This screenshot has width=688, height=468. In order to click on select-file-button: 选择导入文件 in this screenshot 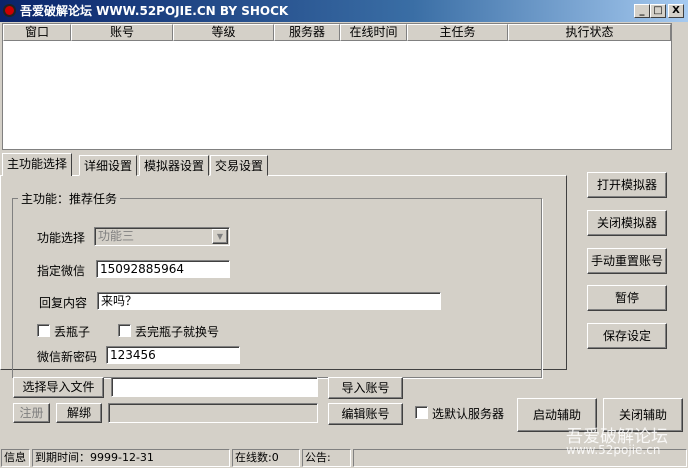, I will do `click(58, 387)`.